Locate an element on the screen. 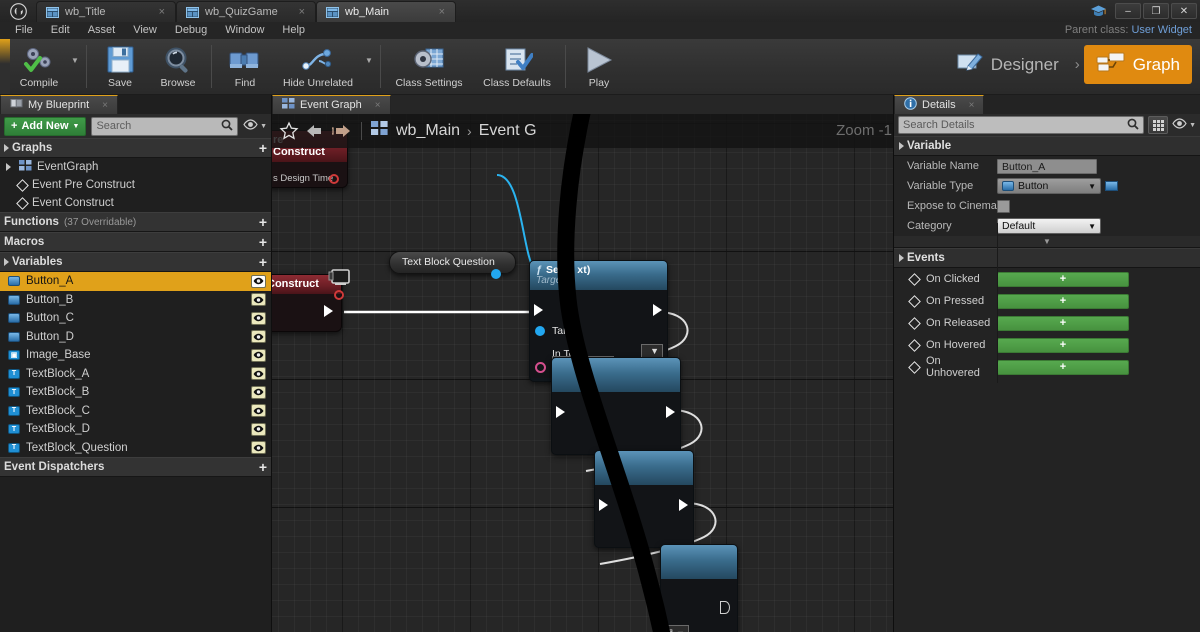  text-localization-combo: 料理 ▼ is located at coordinates (675, 628).